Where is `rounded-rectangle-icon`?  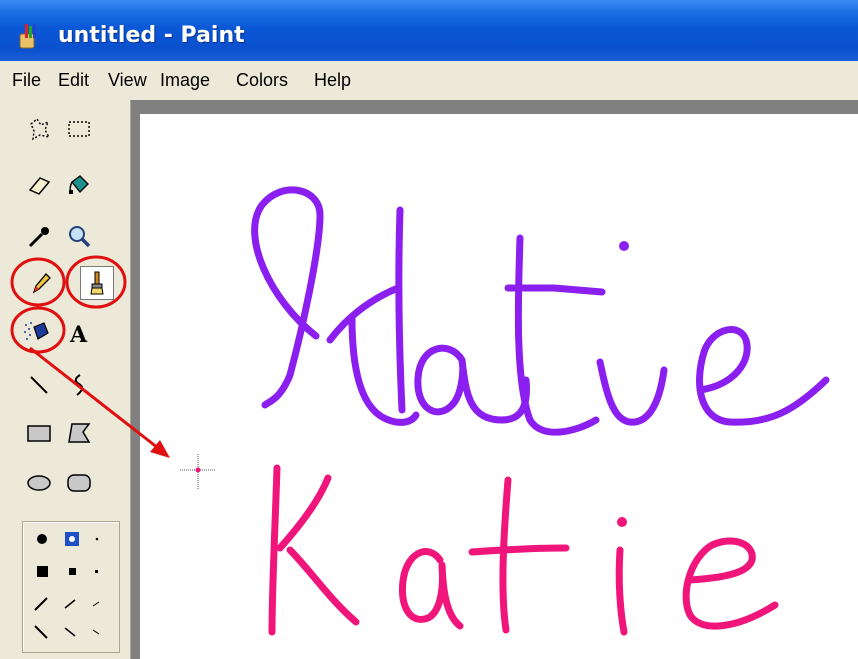
rounded-rectangle-icon is located at coordinates (79, 483).